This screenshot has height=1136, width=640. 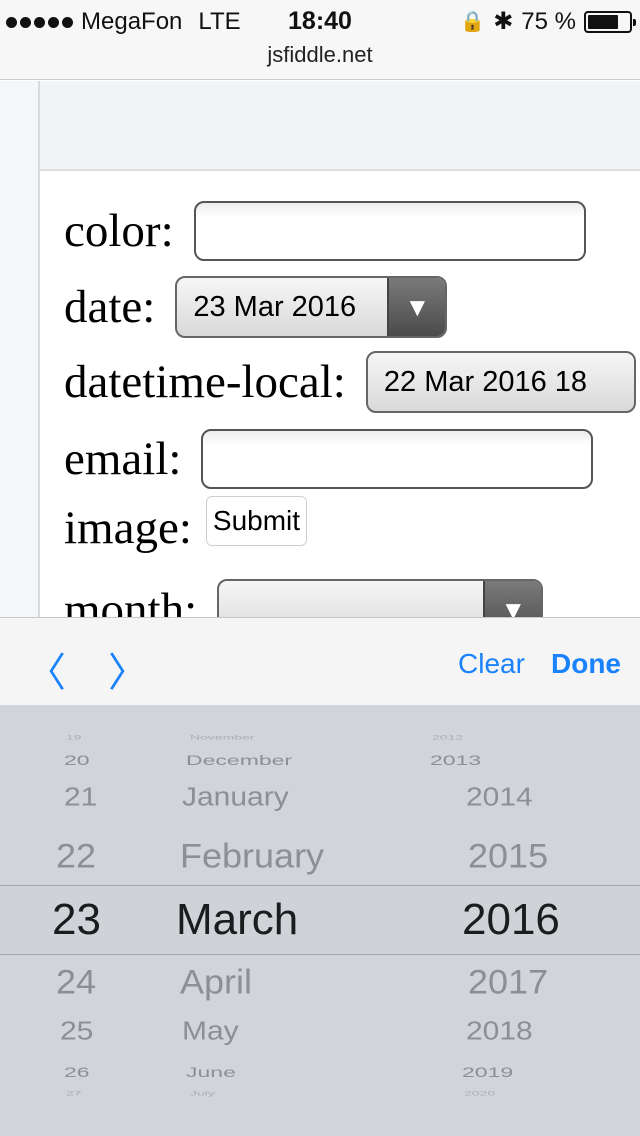 I want to click on image-row: image: Submit, so click(x=186, y=525).